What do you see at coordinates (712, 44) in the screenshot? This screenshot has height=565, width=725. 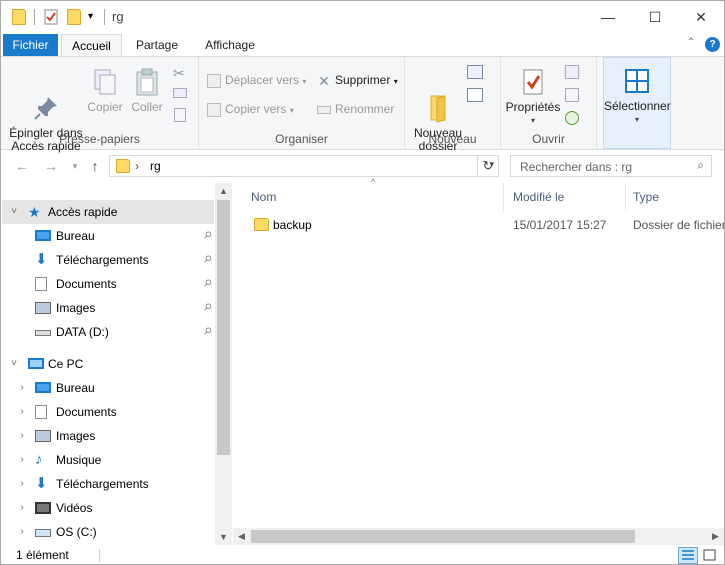 I see `help-icon: ?` at bounding box center [712, 44].